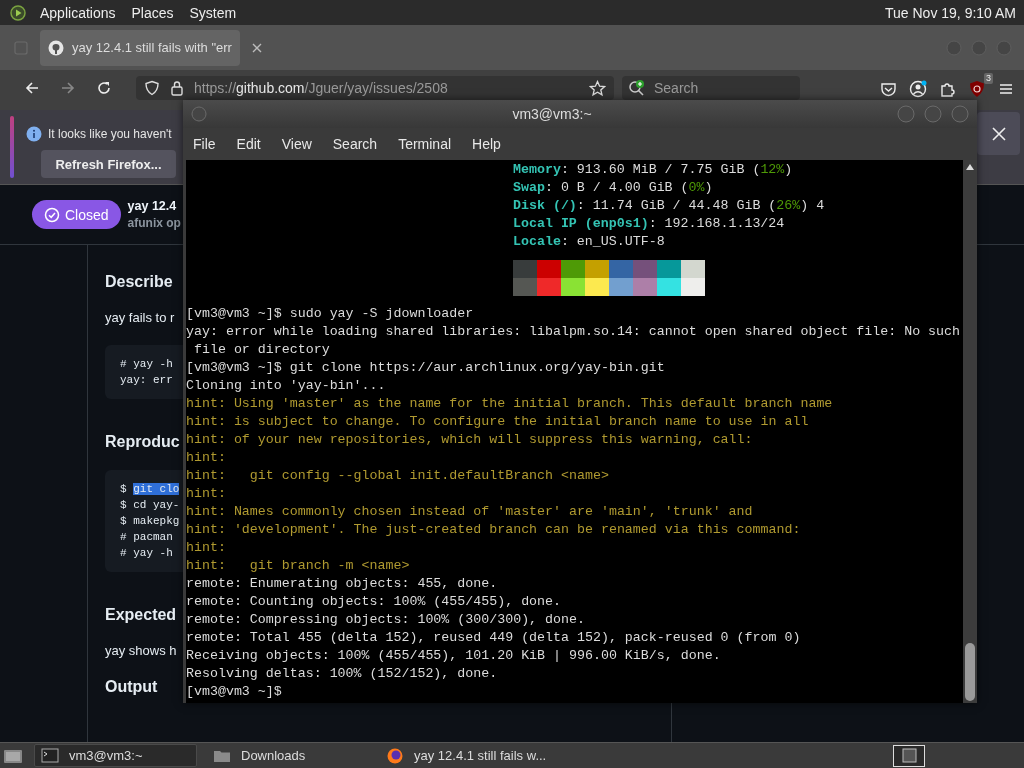 Image resolution: width=1024 pixels, height=768 pixels. What do you see at coordinates (298, 566) in the screenshot?
I see `terminal-line: hint: git branch -m <name>` at bounding box center [298, 566].